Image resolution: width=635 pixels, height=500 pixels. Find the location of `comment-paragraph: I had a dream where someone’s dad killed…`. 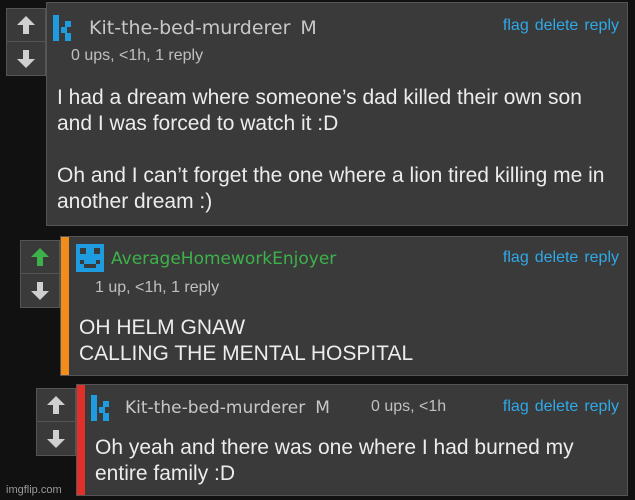

comment-paragraph: I had a dream where someone’s dad killed… is located at coordinates (319, 110).